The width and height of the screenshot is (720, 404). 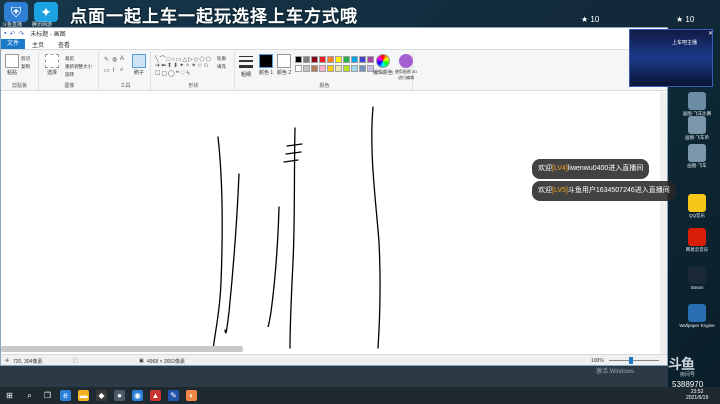 What do you see at coordinates (710, 33) in the screenshot?
I see `close-icon: ✕` at bounding box center [710, 33].